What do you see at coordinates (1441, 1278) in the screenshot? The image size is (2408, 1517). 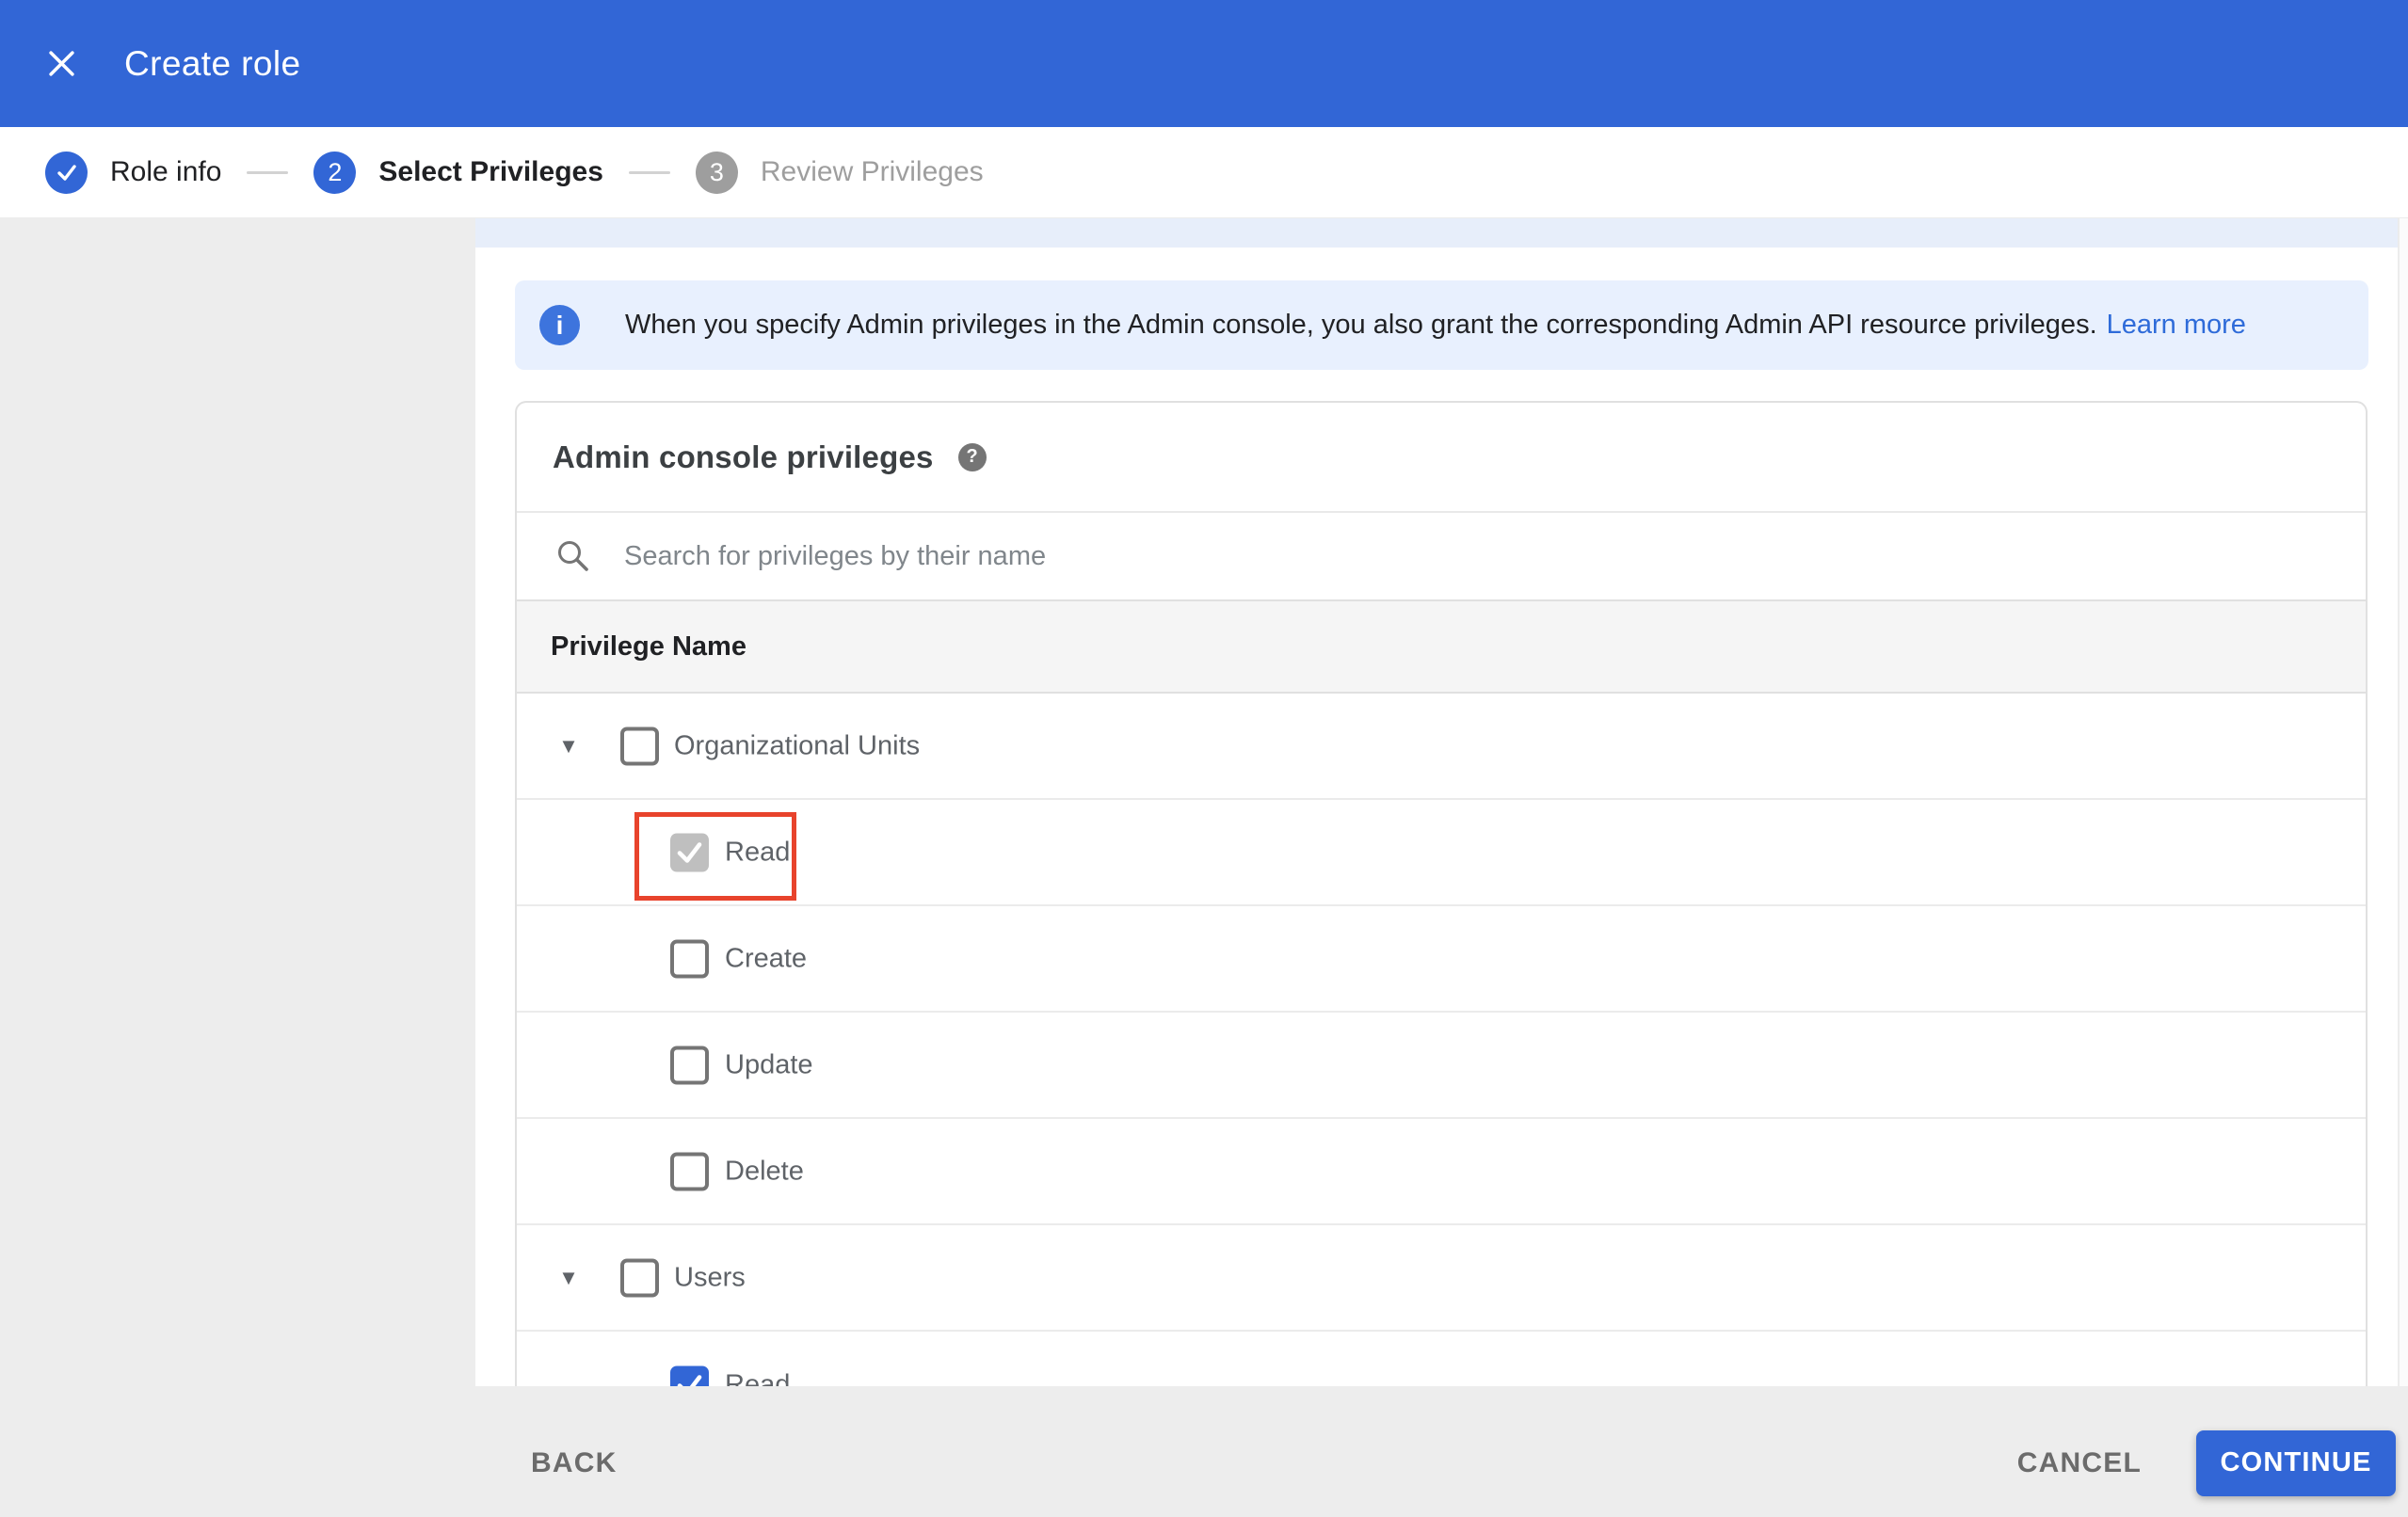 I see `table-row: ▼ Users` at bounding box center [1441, 1278].